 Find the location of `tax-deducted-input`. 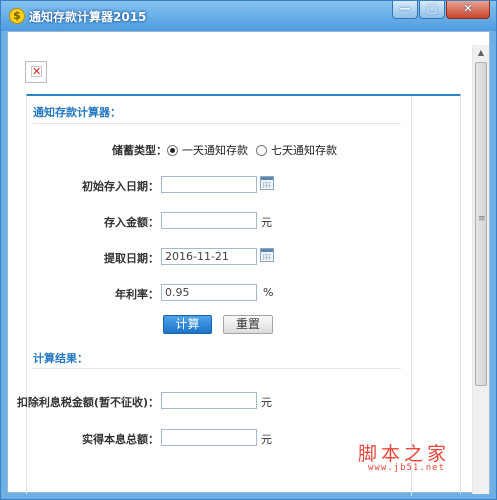

tax-deducted-input is located at coordinates (209, 400).